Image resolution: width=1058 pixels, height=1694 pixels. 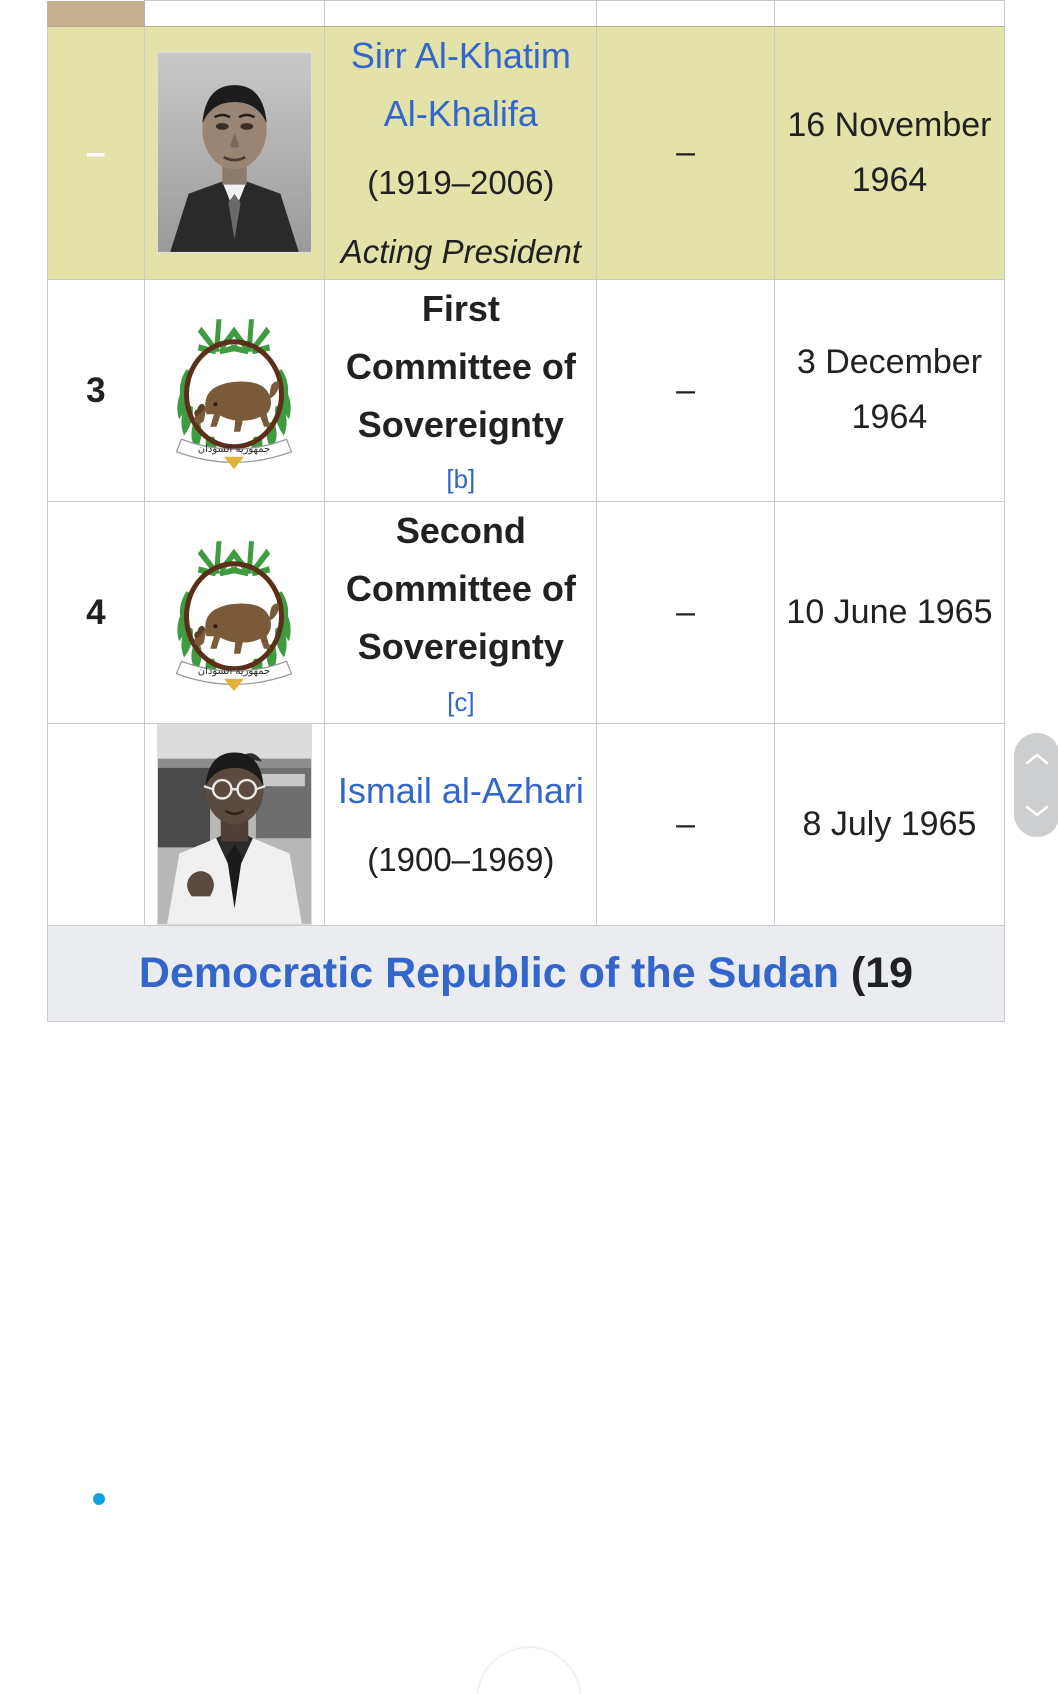 I want to click on section-title: Democratic Republic of the Sudan (19, so click(x=526, y=973).